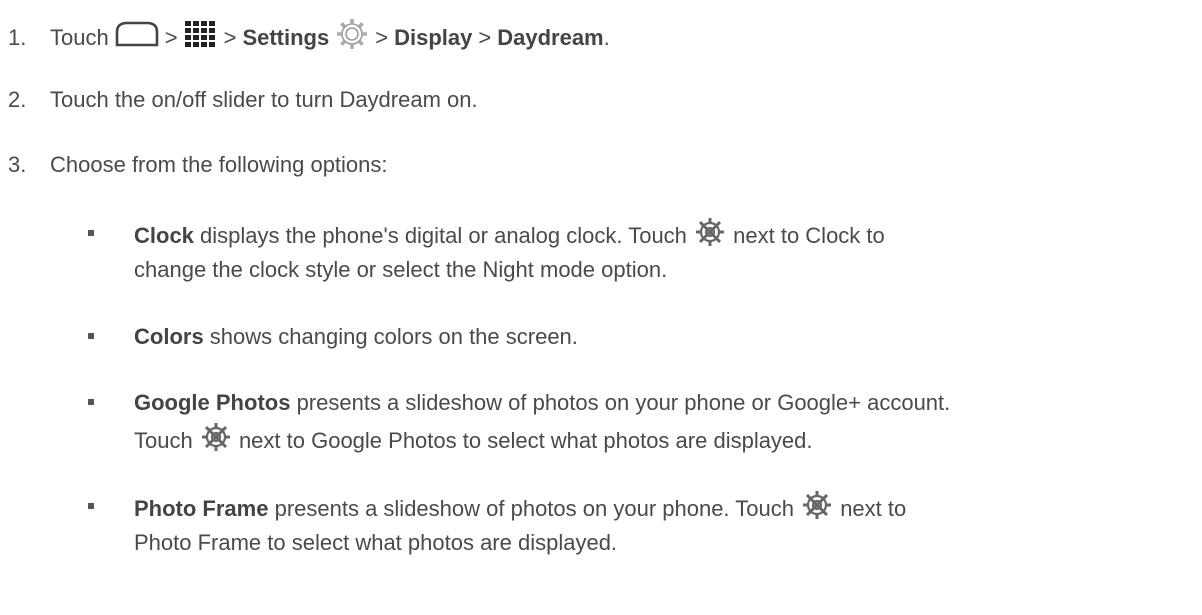 The image size is (1202, 615). I want to click on step-number: 3., so click(17, 164).